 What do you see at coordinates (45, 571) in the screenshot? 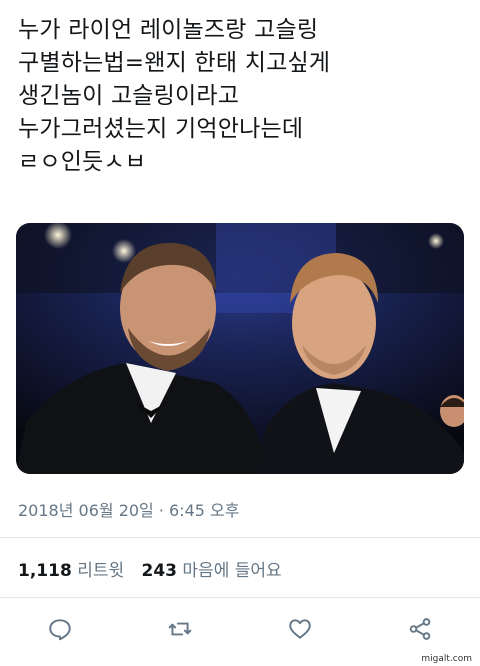
I see `retweet-count: 1,118` at bounding box center [45, 571].